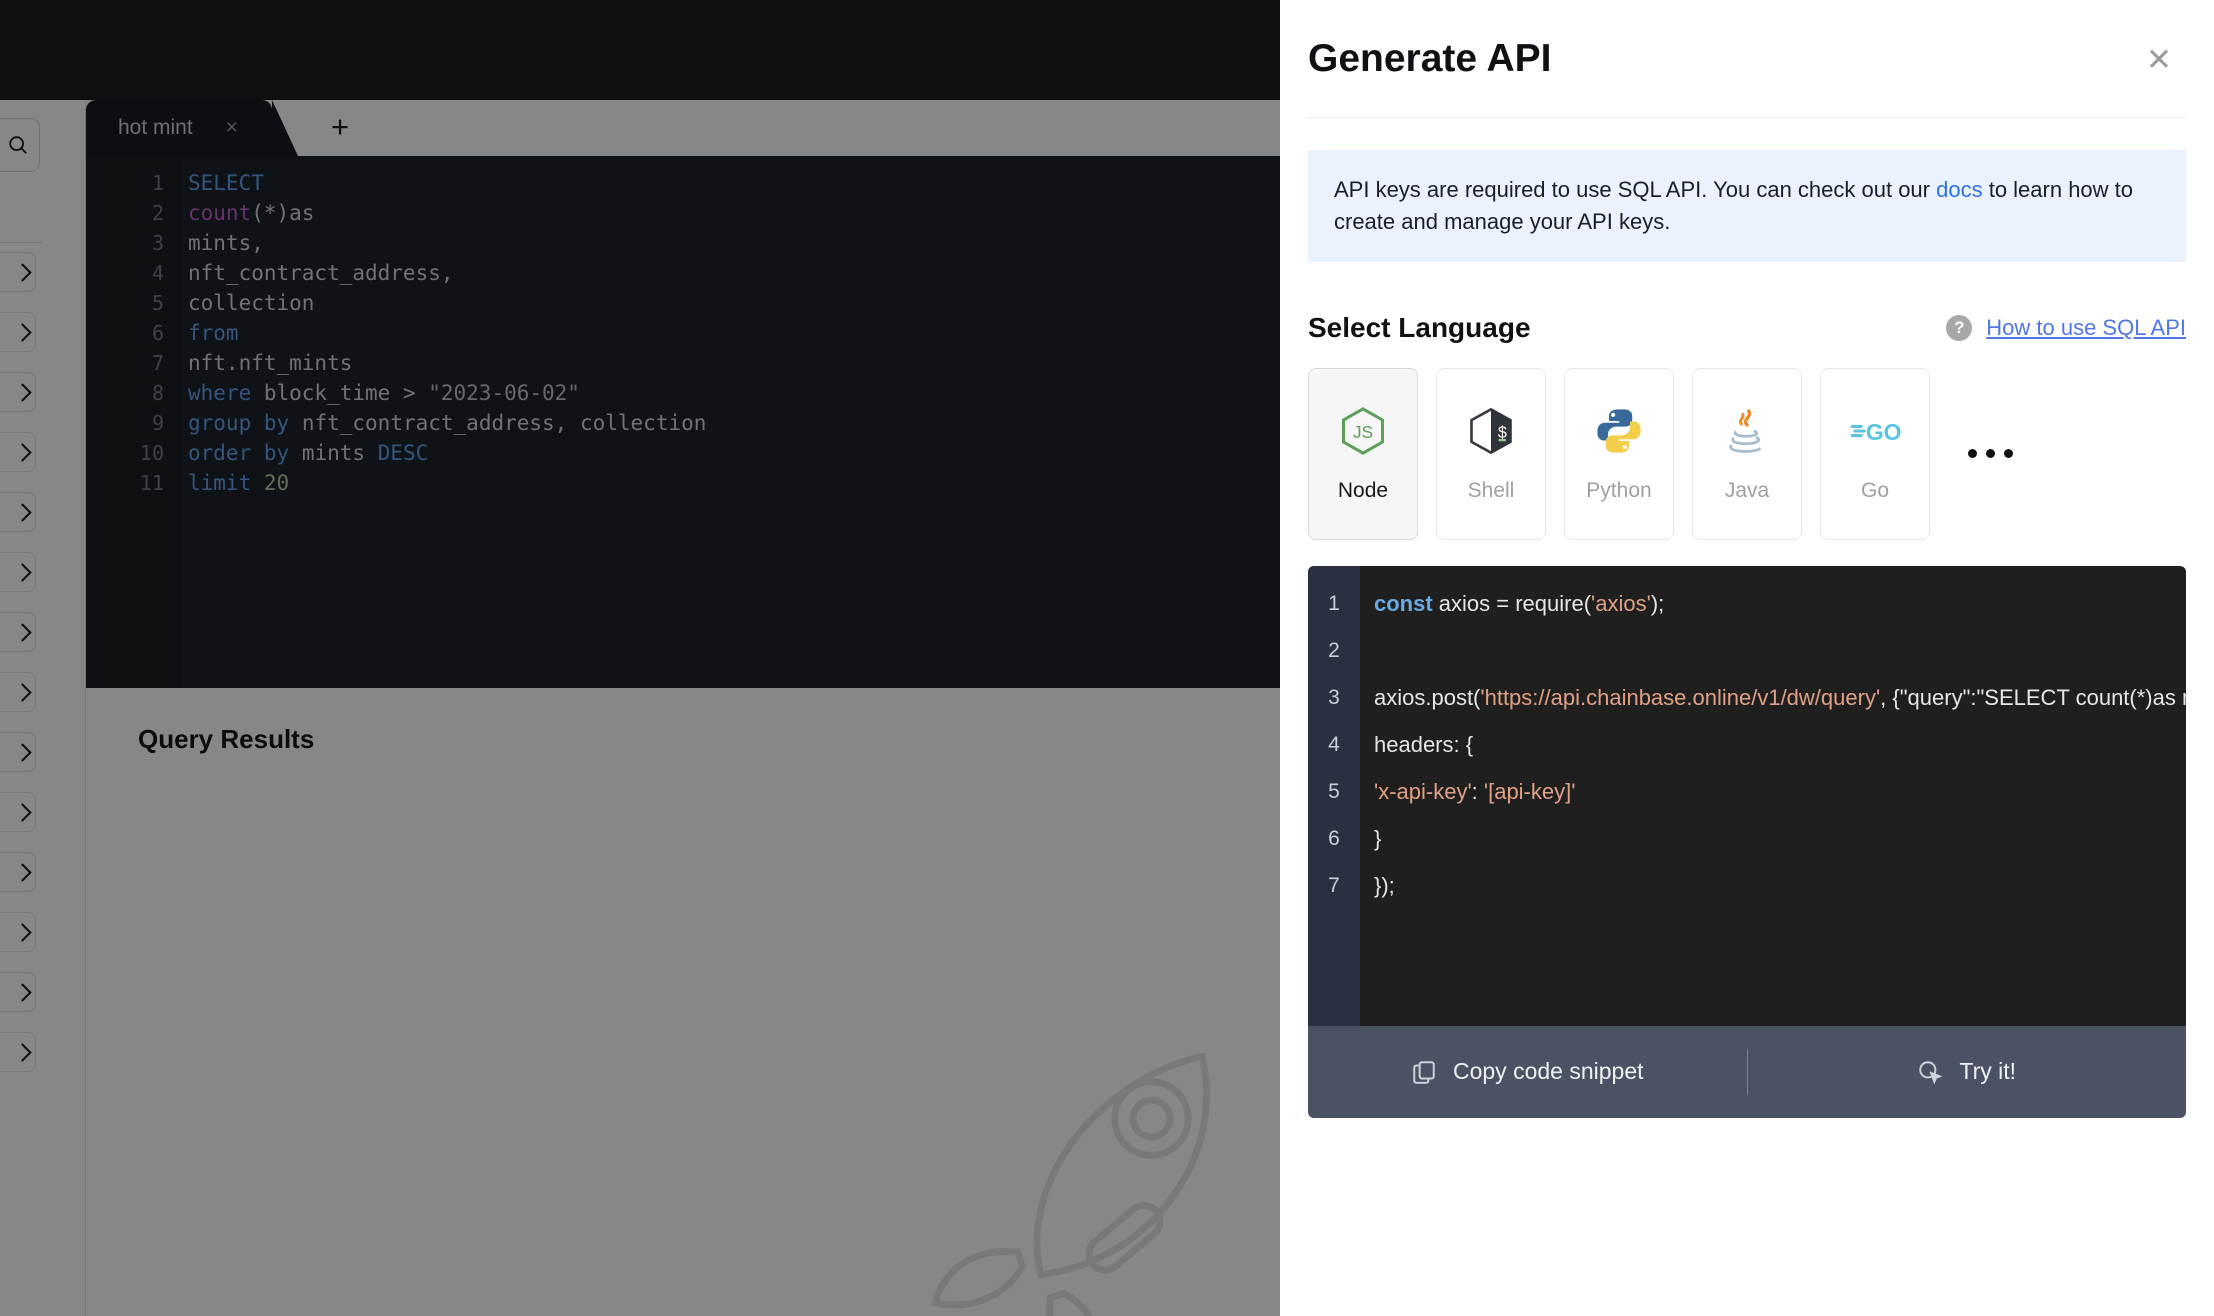 The image size is (2214, 1316). What do you see at coordinates (1875, 431) in the screenshot?
I see `go-icon: GO` at bounding box center [1875, 431].